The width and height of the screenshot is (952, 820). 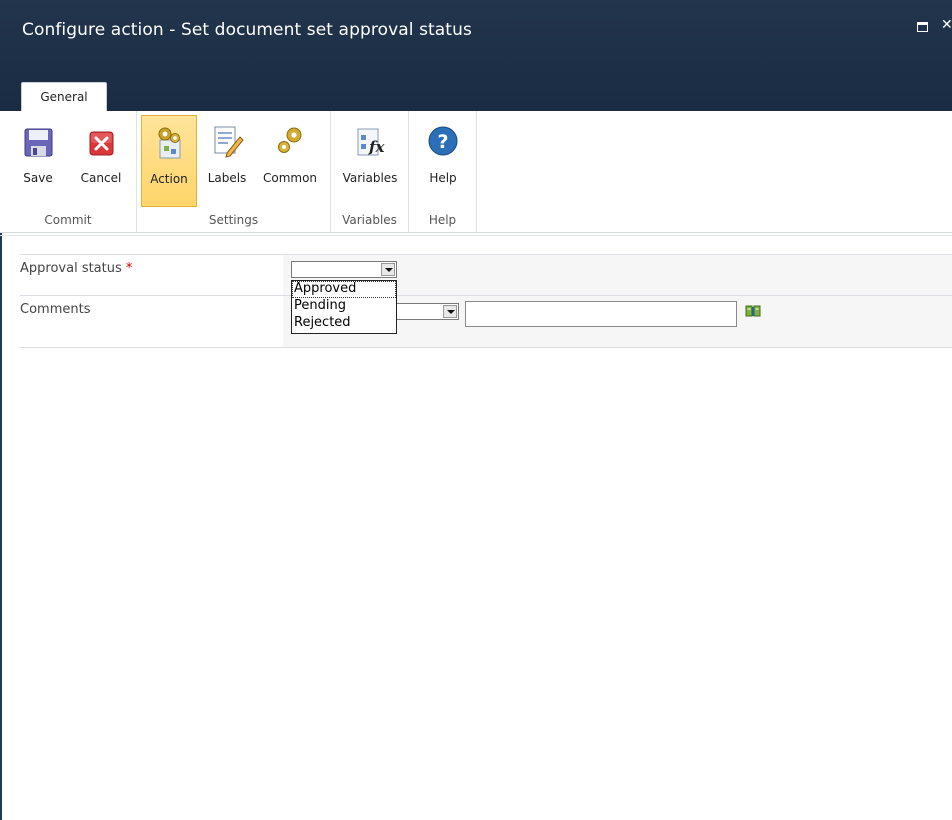 What do you see at coordinates (443, 161) in the screenshot?
I see `help-button: ? Help` at bounding box center [443, 161].